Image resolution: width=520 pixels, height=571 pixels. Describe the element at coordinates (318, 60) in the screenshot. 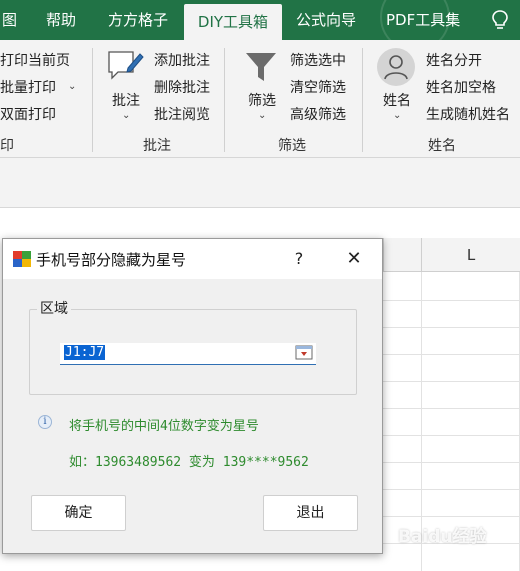

I see `filter-selected-button: 筛选选中` at that location.